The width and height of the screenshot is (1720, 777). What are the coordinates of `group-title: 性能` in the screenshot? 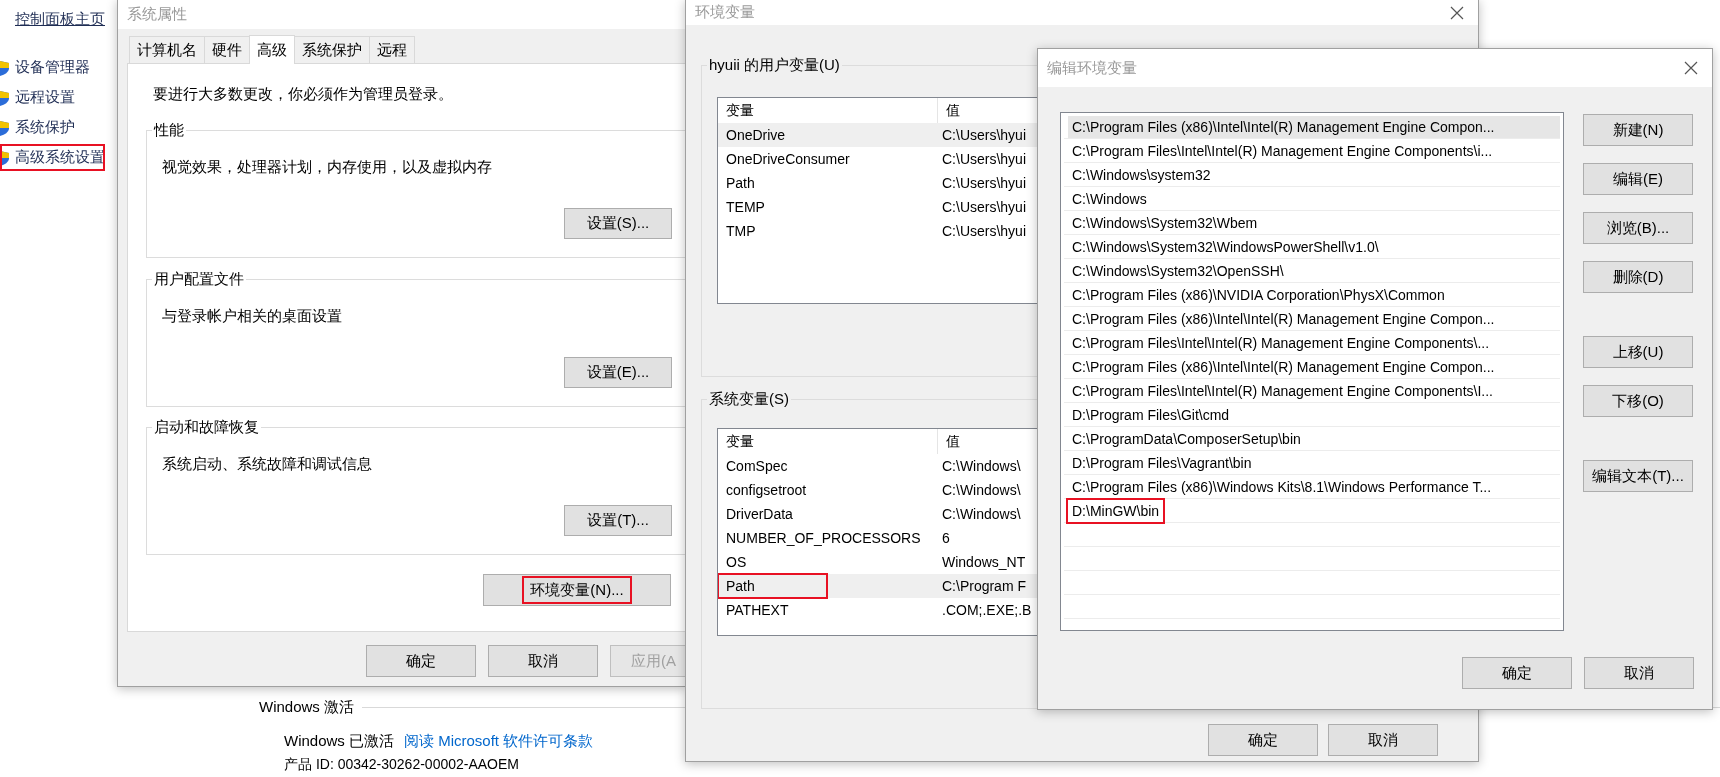 It's located at (168, 130).